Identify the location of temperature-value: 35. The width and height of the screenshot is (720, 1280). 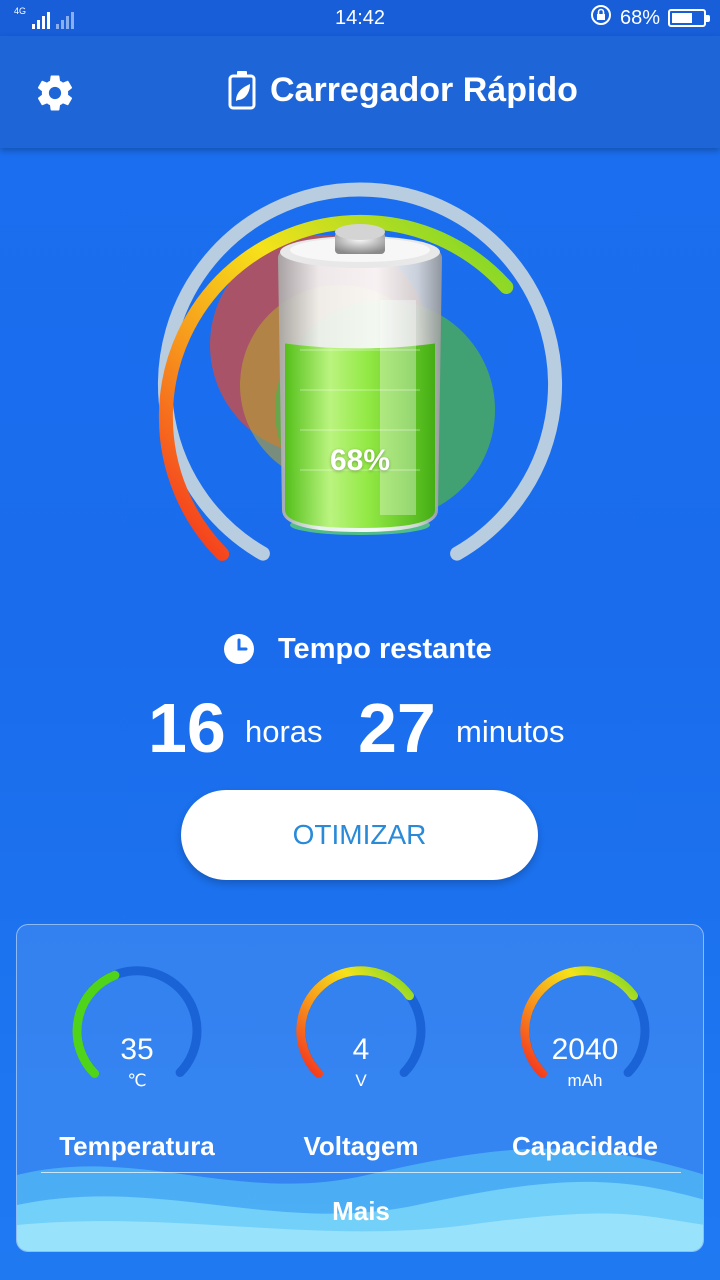
(137, 1049).